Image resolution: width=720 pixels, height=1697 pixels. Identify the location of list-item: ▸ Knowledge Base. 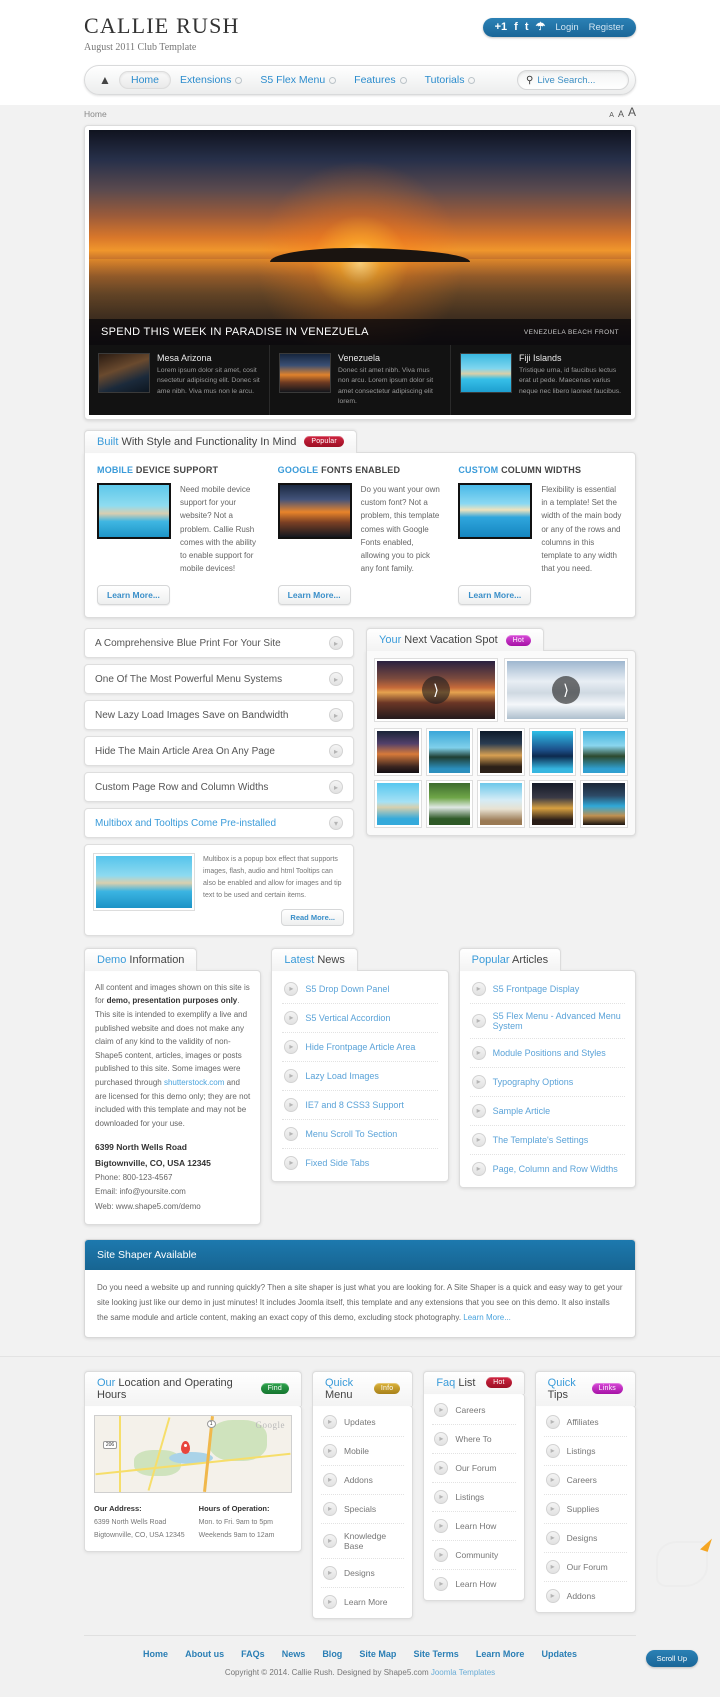
(363, 1541).